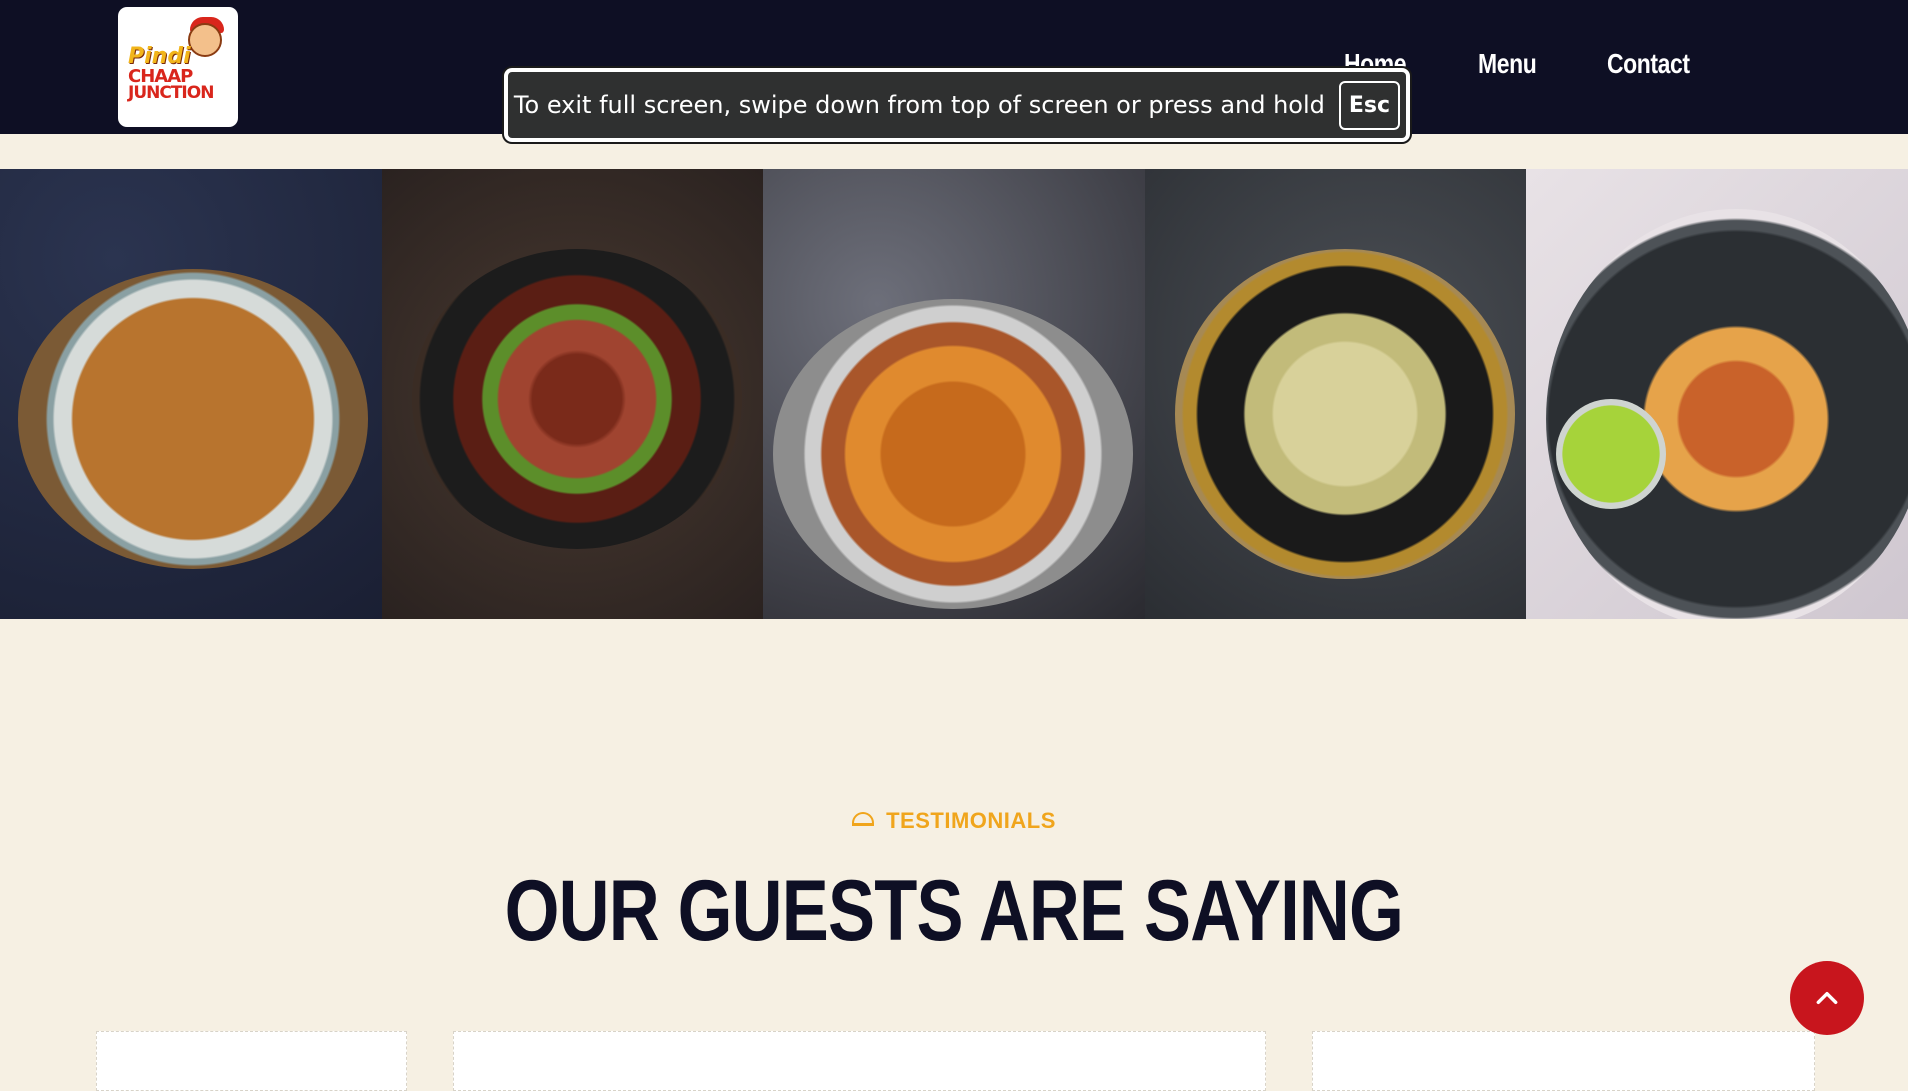 This screenshot has width=1908, height=1091. I want to click on mushroom-curry-bowl, so click(953, 454).